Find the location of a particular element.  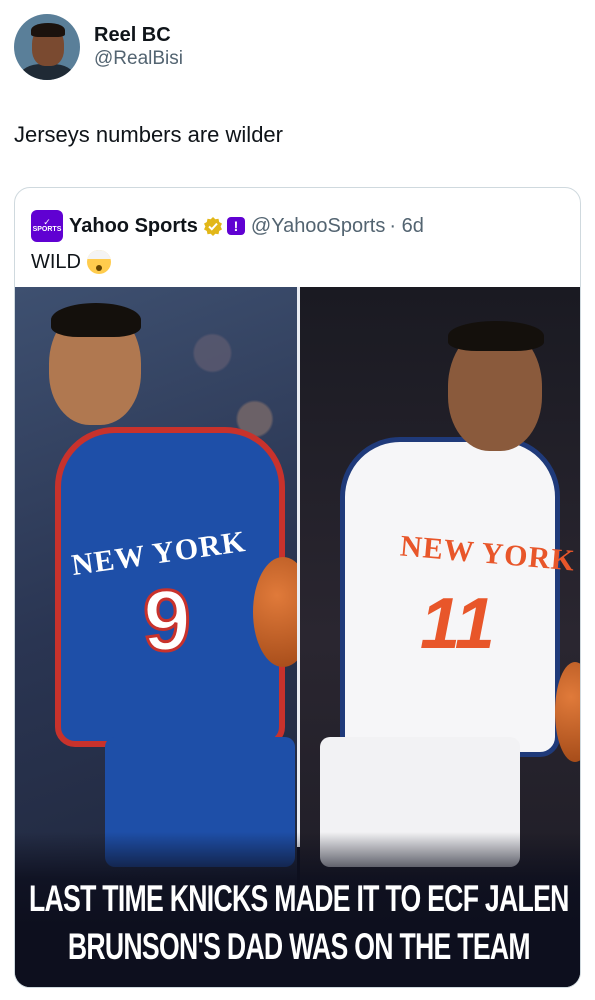

avatar is located at coordinates (47, 47).